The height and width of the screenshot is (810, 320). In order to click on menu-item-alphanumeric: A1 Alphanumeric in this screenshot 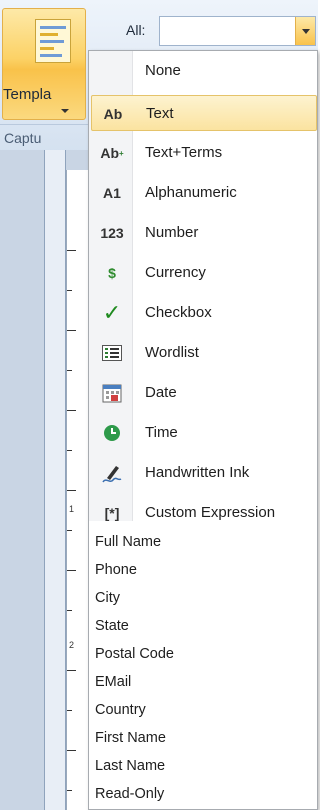, I will do `click(204, 193)`.